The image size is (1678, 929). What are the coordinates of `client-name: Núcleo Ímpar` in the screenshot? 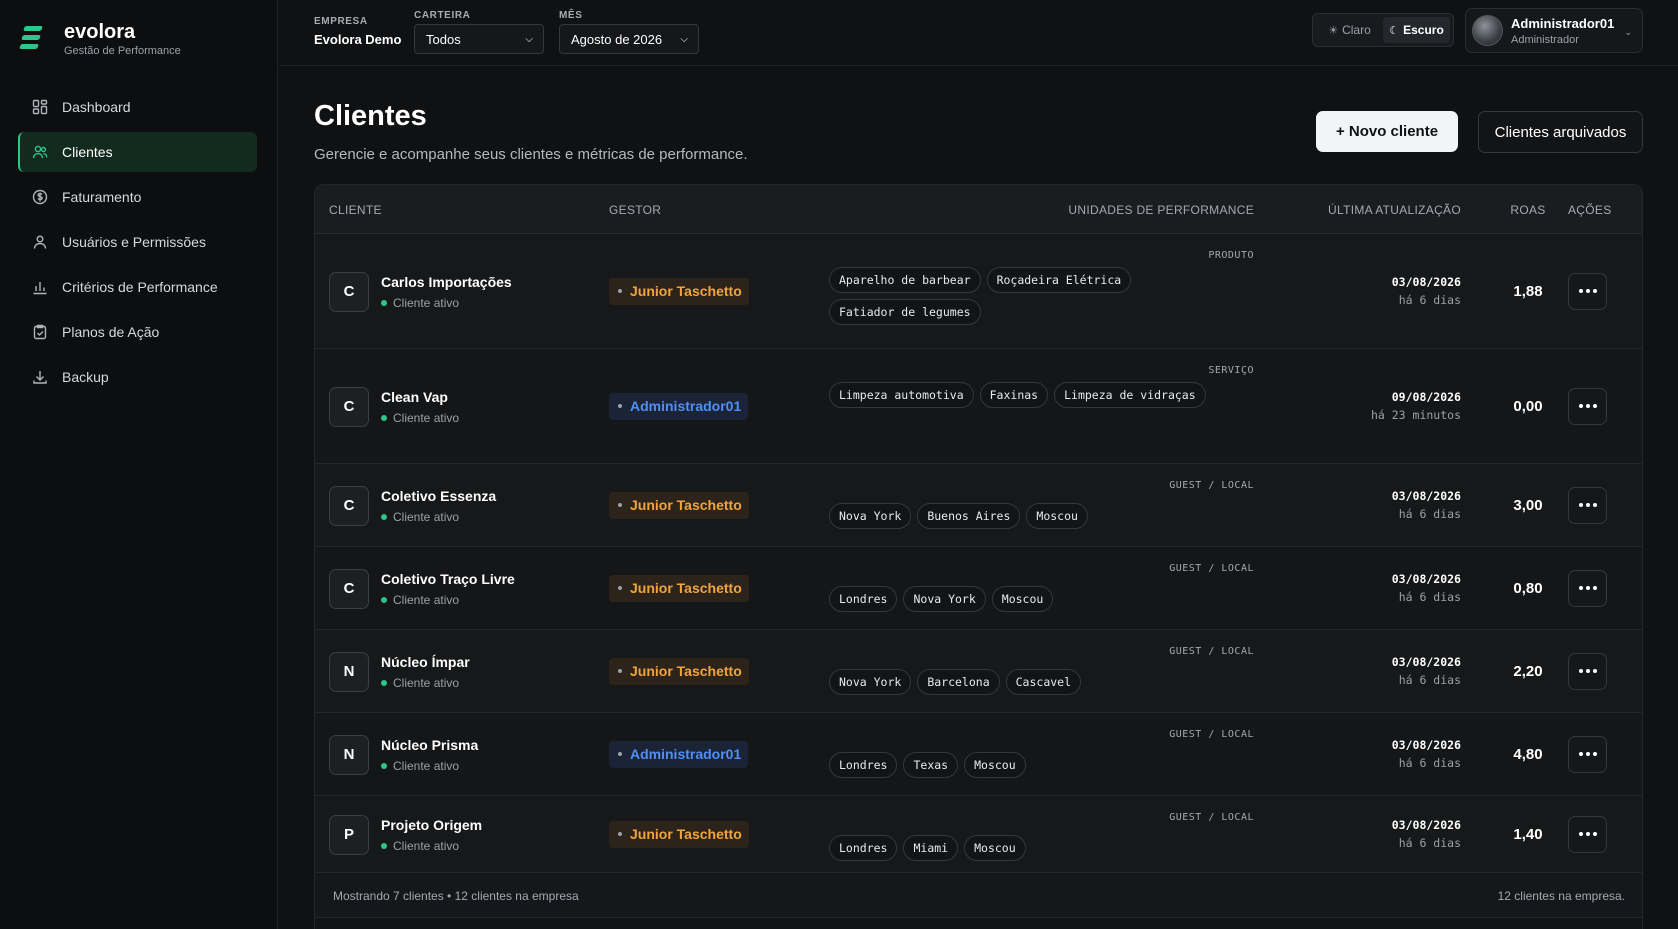 It's located at (425, 662).